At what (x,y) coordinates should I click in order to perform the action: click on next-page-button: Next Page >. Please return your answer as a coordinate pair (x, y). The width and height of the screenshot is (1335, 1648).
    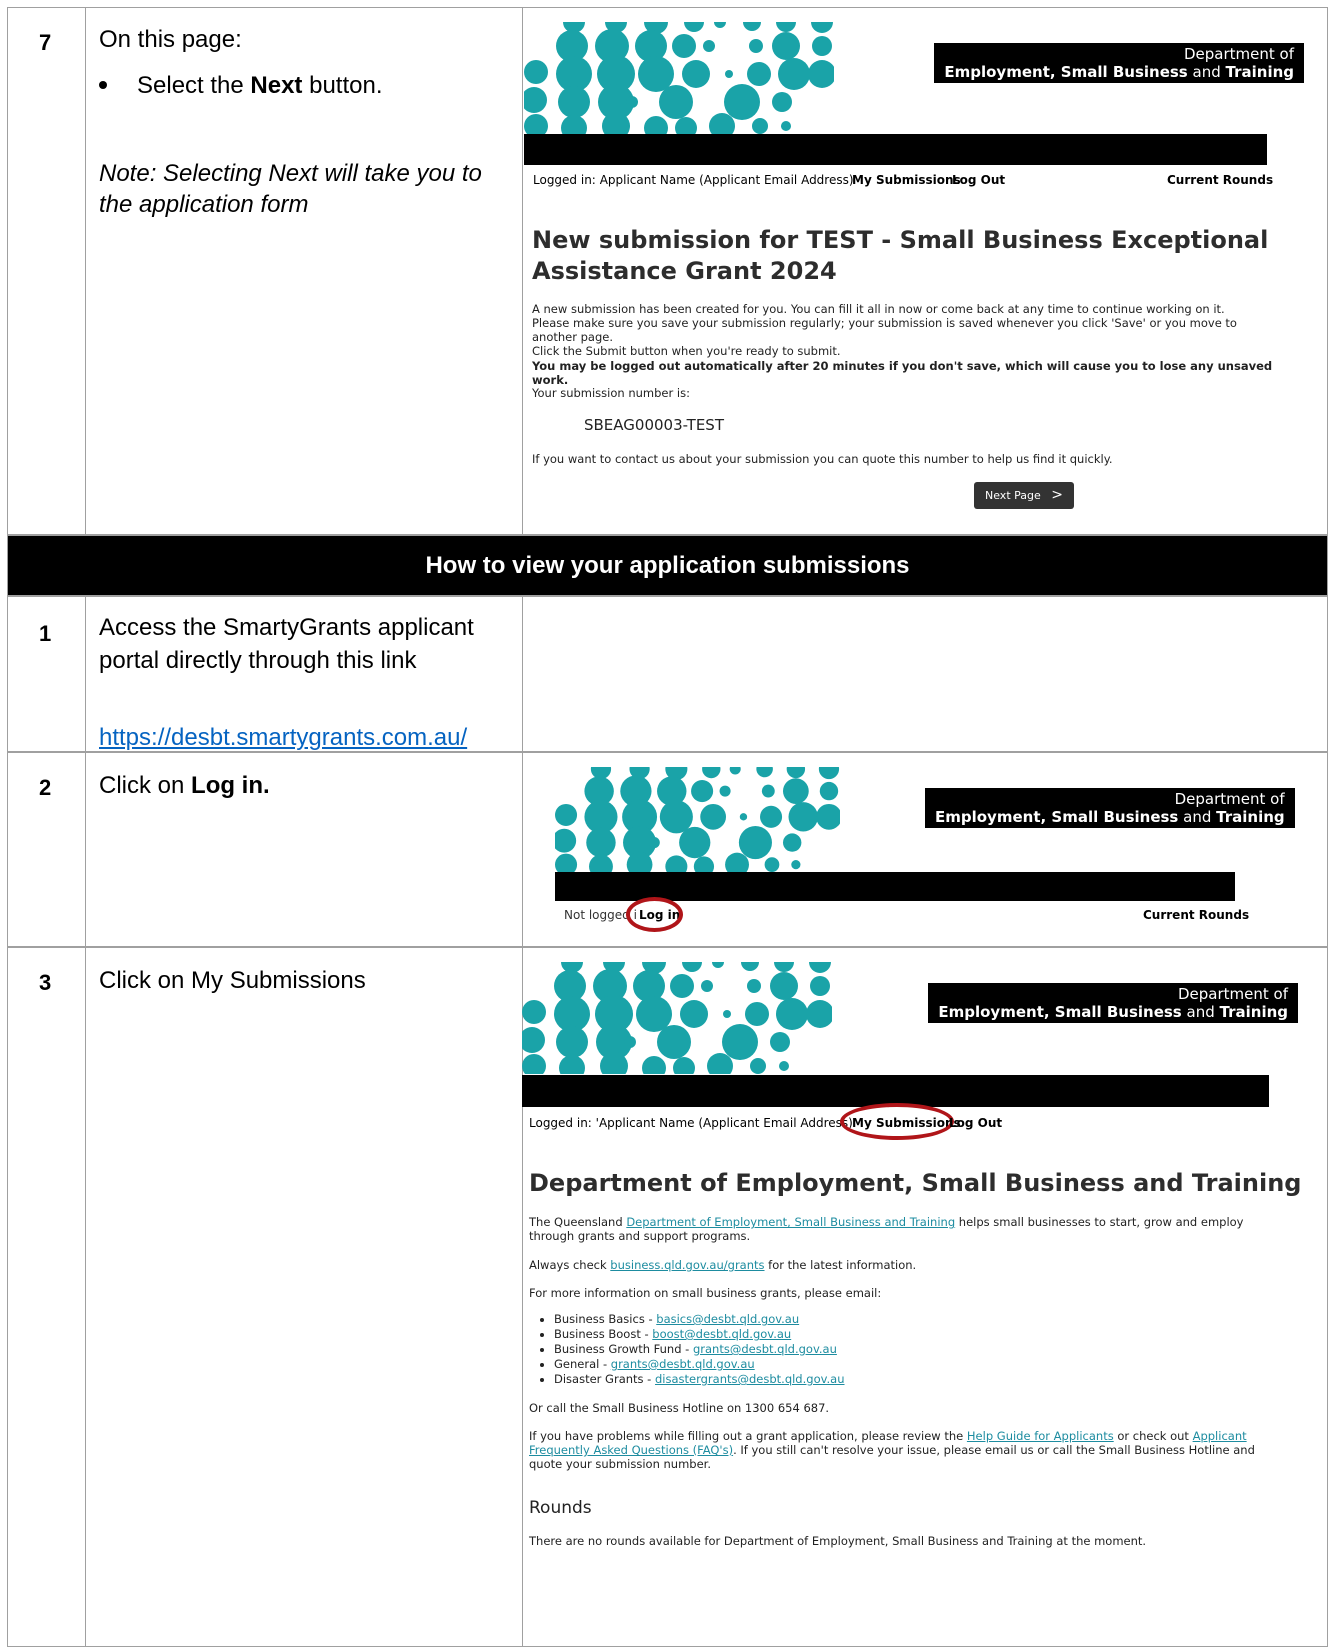
    Looking at the image, I should click on (1024, 495).